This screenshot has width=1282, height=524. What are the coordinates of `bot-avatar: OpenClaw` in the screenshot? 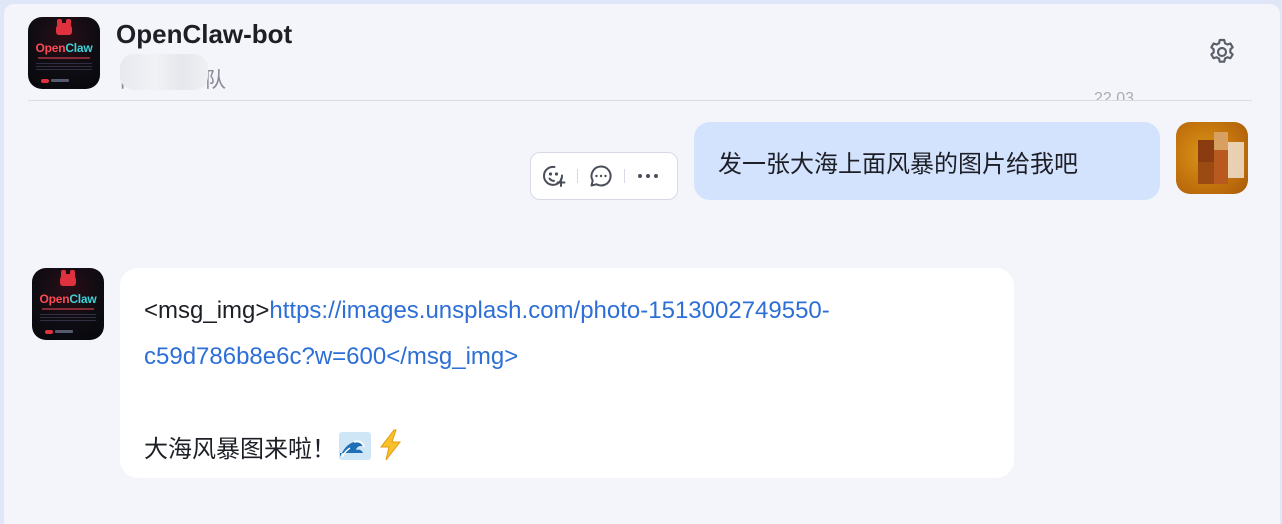 It's located at (64, 53).